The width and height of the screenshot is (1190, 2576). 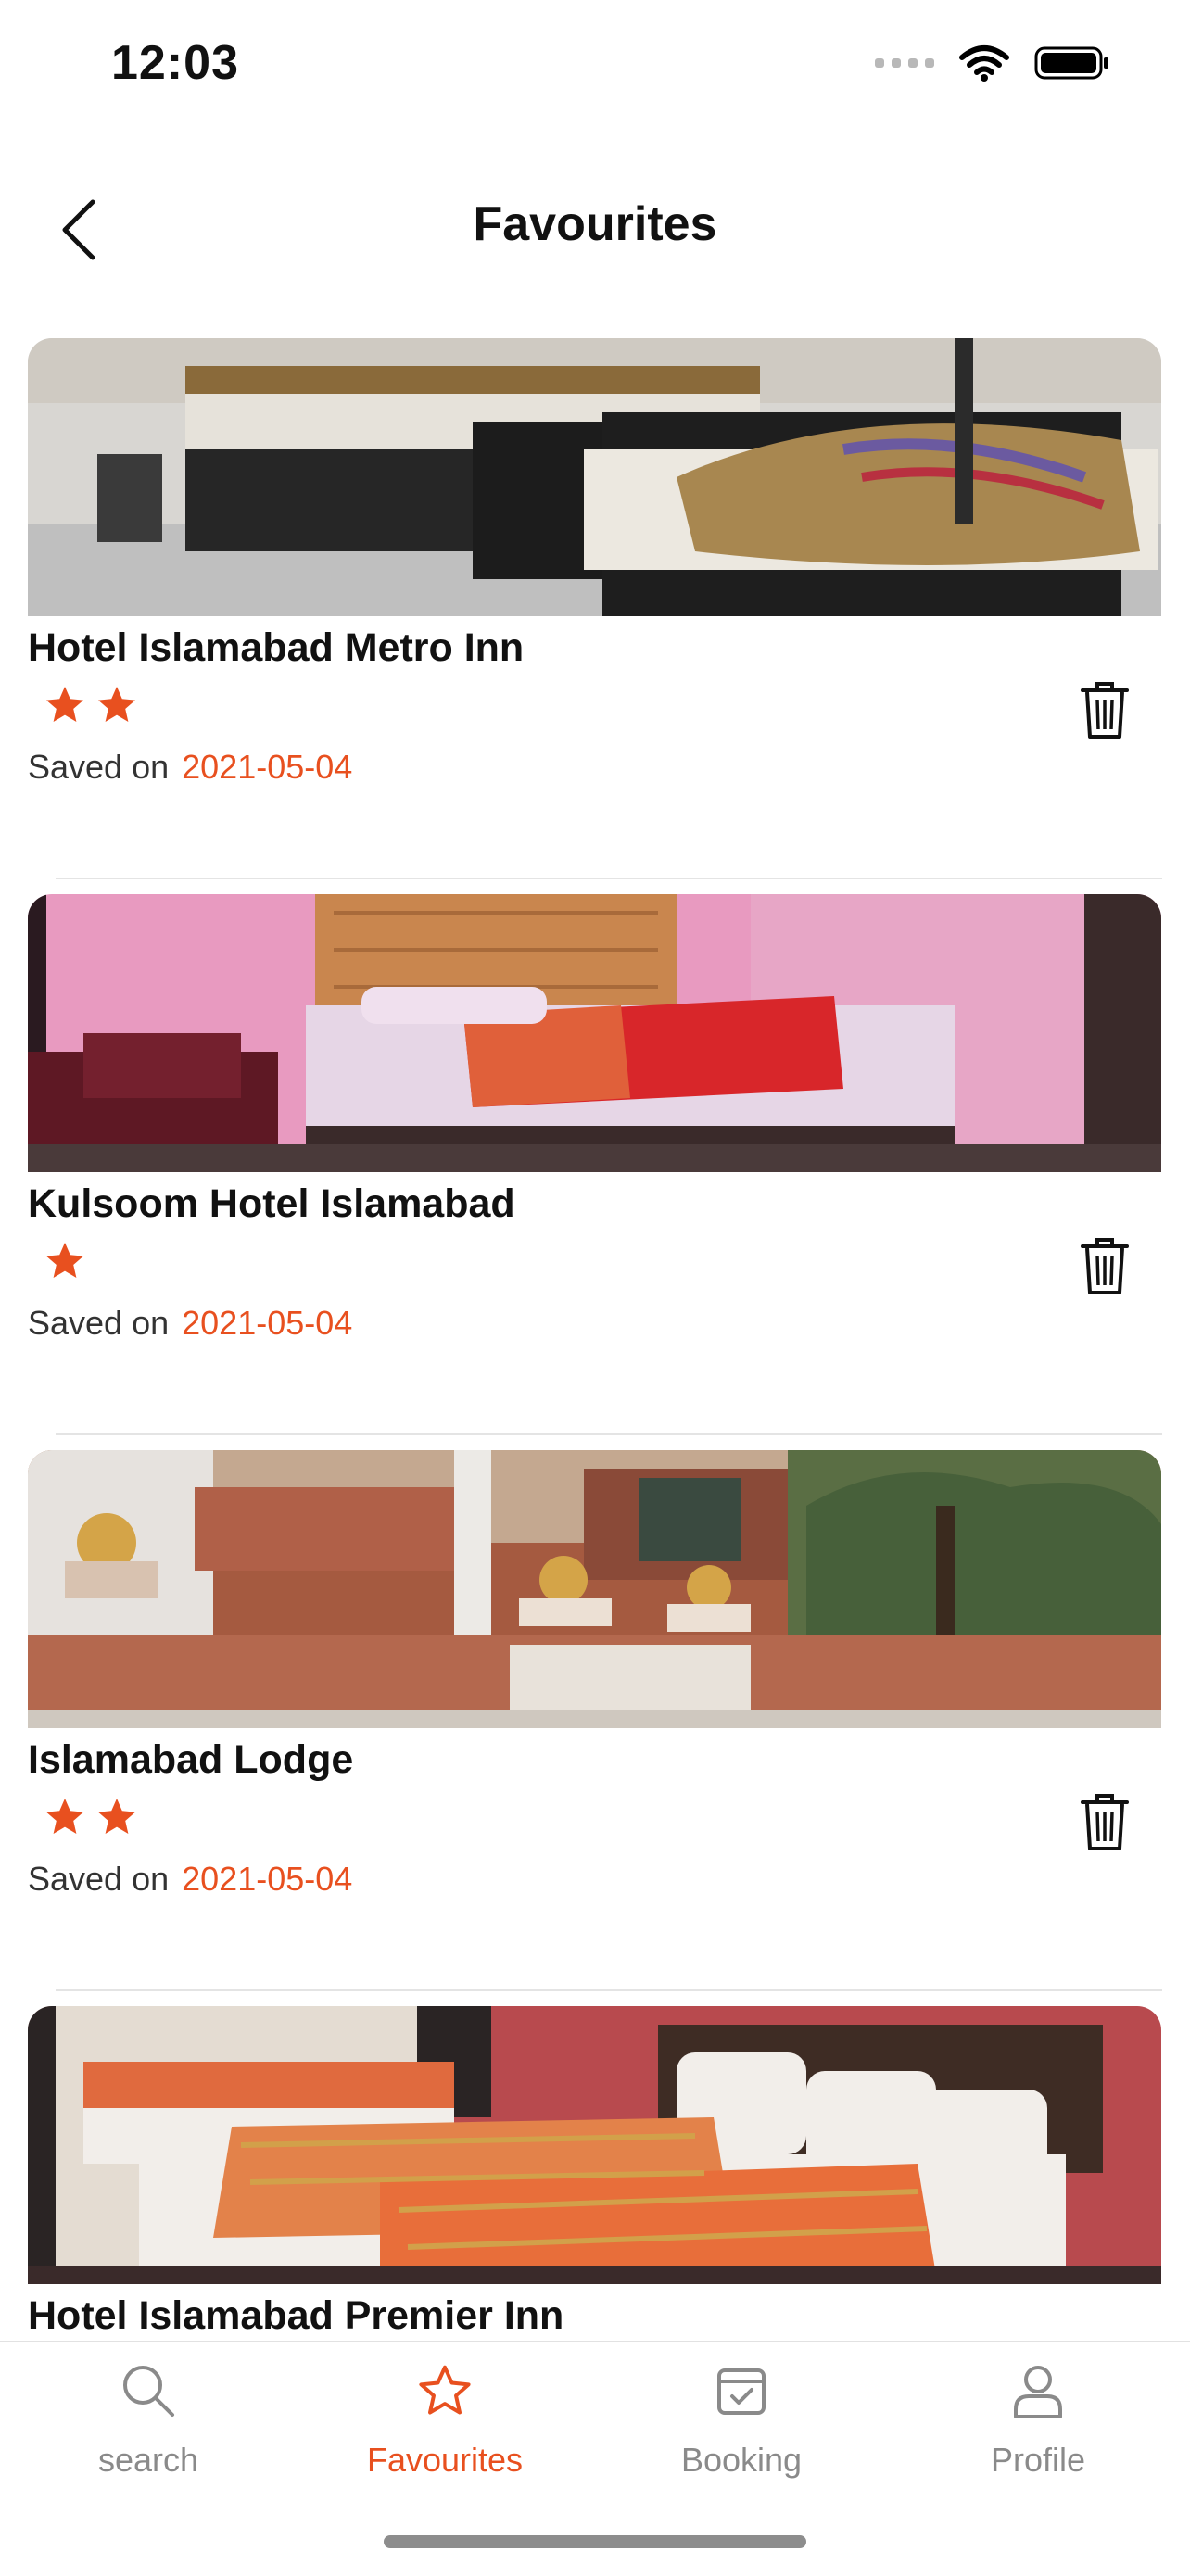 I want to click on tab-label: Booking, so click(x=741, y=2460).